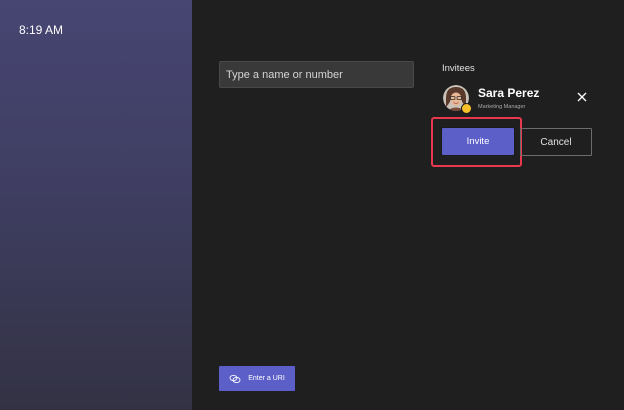 The height and width of the screenshot is (410, 624). Describe the element at coordinates (478, 141) in the screenshot. I see `invite-button: Invite` at that location.